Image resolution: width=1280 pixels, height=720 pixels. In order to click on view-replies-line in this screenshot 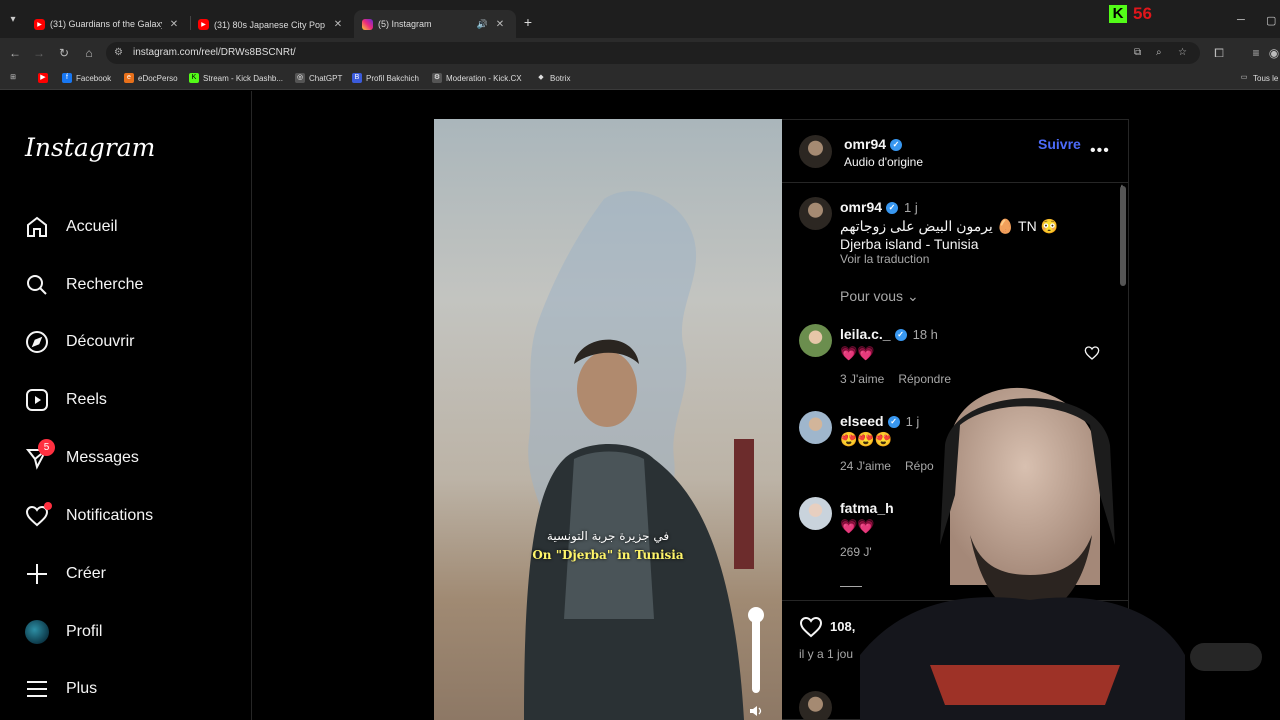, I will do `click(851, 586)`.